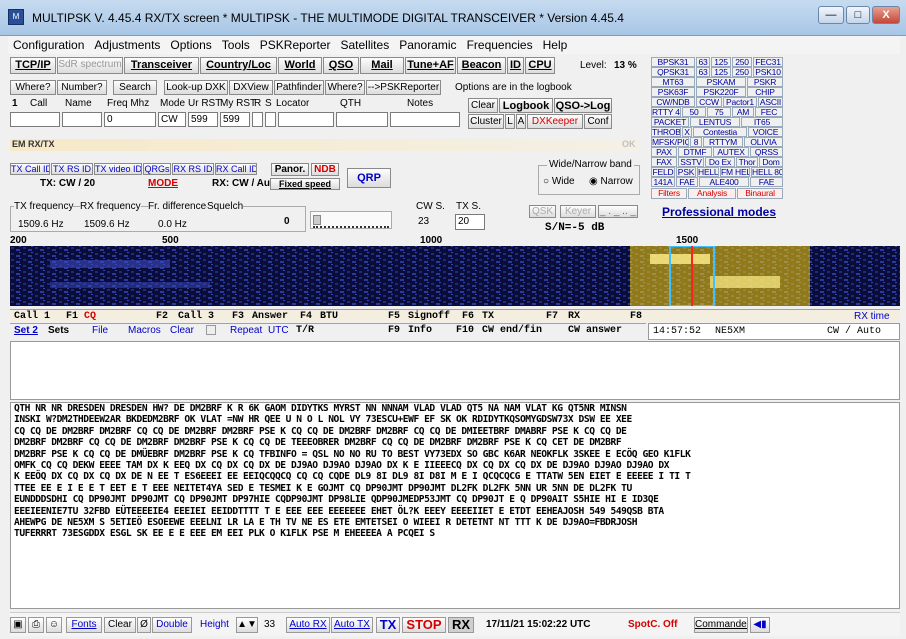  I want to click on mode-fec31: FEC31, so click(768, 62).